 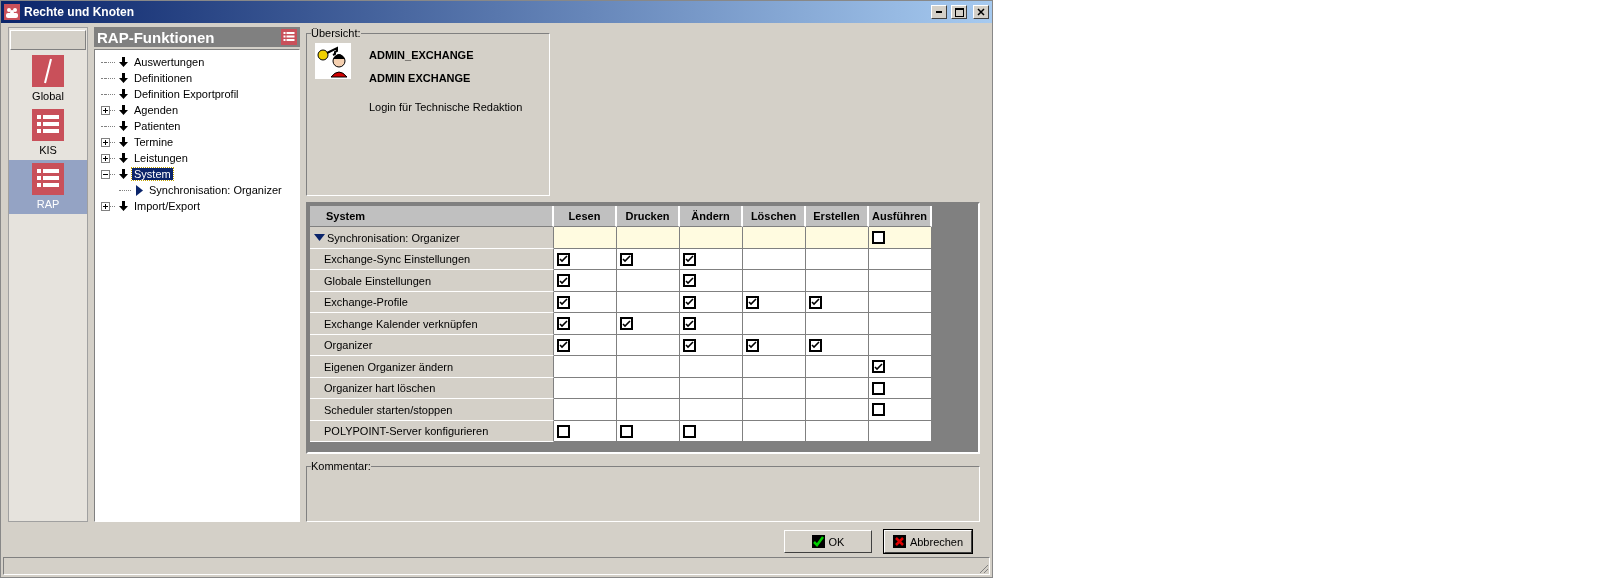 What do you see at coordinates (406, 431) in the screenshot?
I see `row-text: POLYPOINT-Server konfigurieren` at bounding box center [406, 431].